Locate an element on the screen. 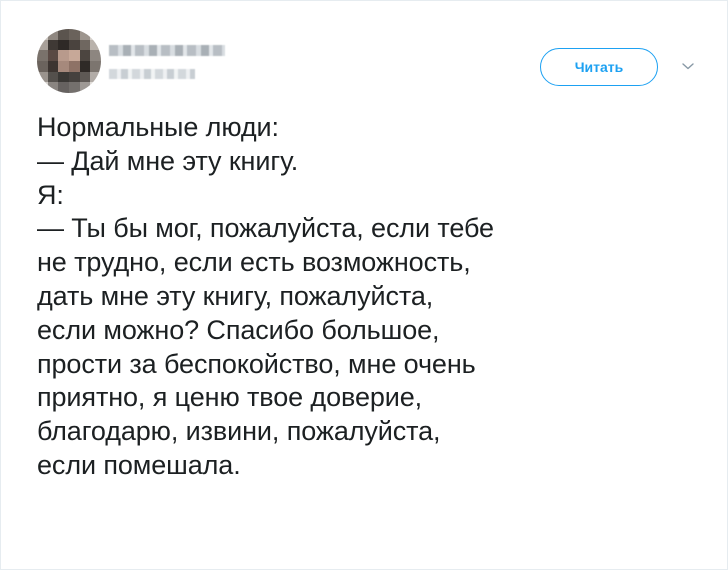  follow-button: Читать is located at coordinates (599, 67).